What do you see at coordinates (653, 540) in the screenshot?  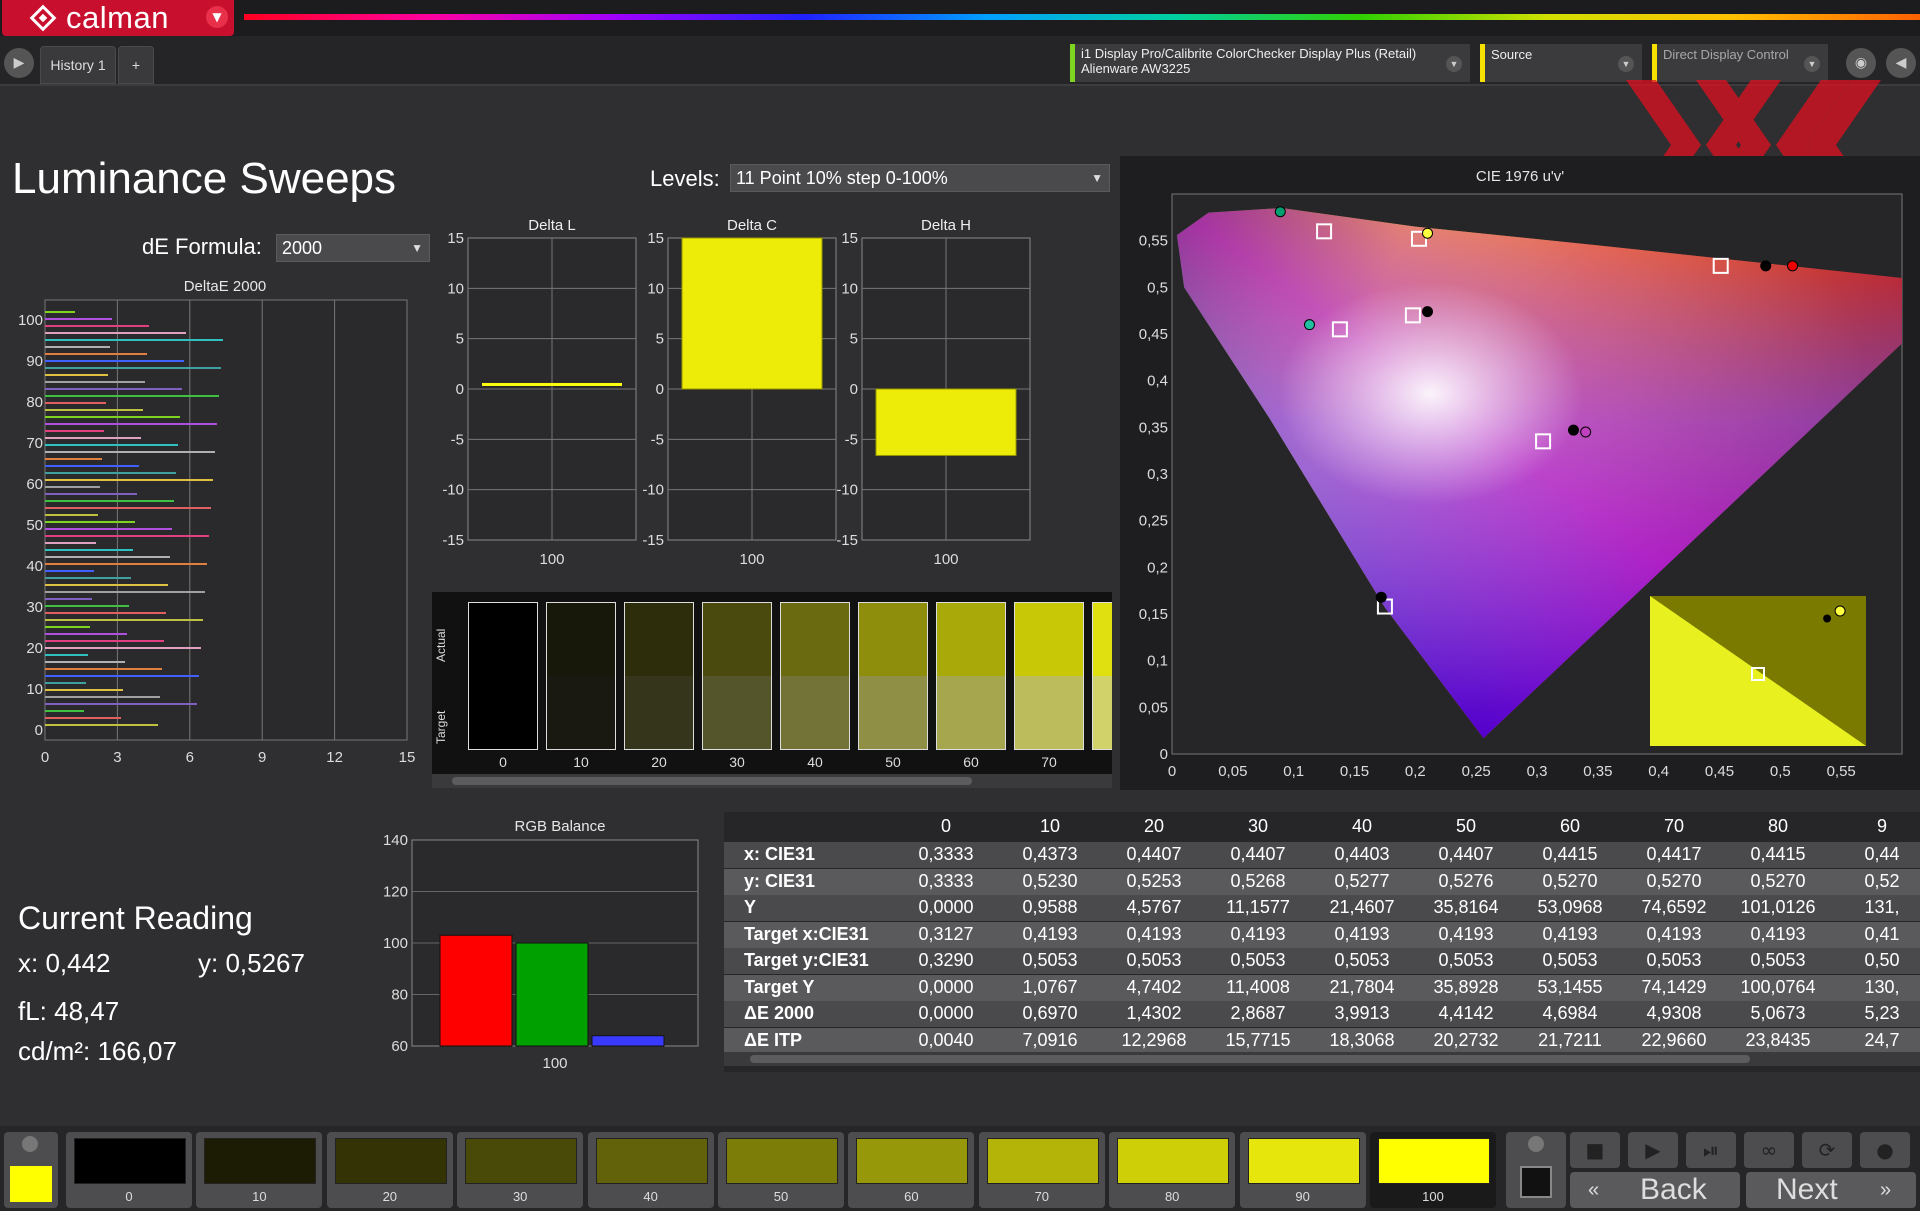 I see `y-tick-label: -15` at bounding box center [653, 540].